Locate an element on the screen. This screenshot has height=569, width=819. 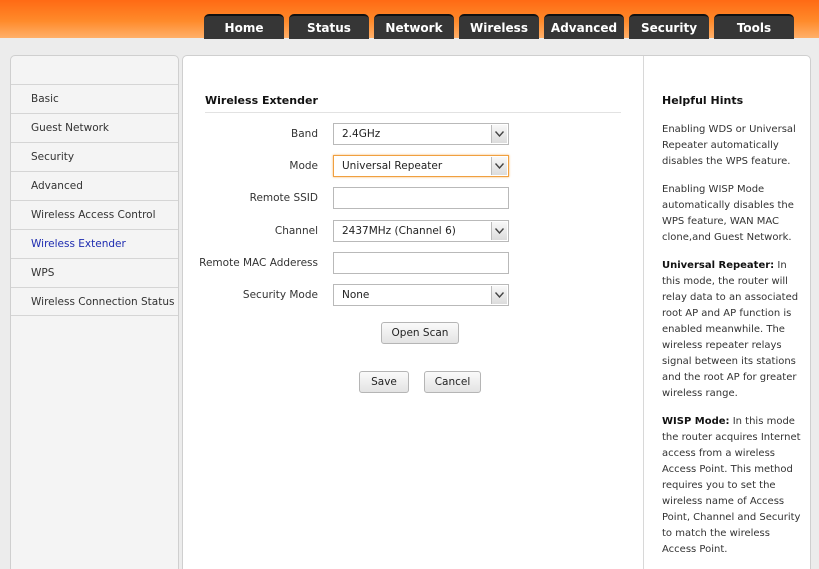
sidebar-item-security: Security is located at coordinates (94, 156).